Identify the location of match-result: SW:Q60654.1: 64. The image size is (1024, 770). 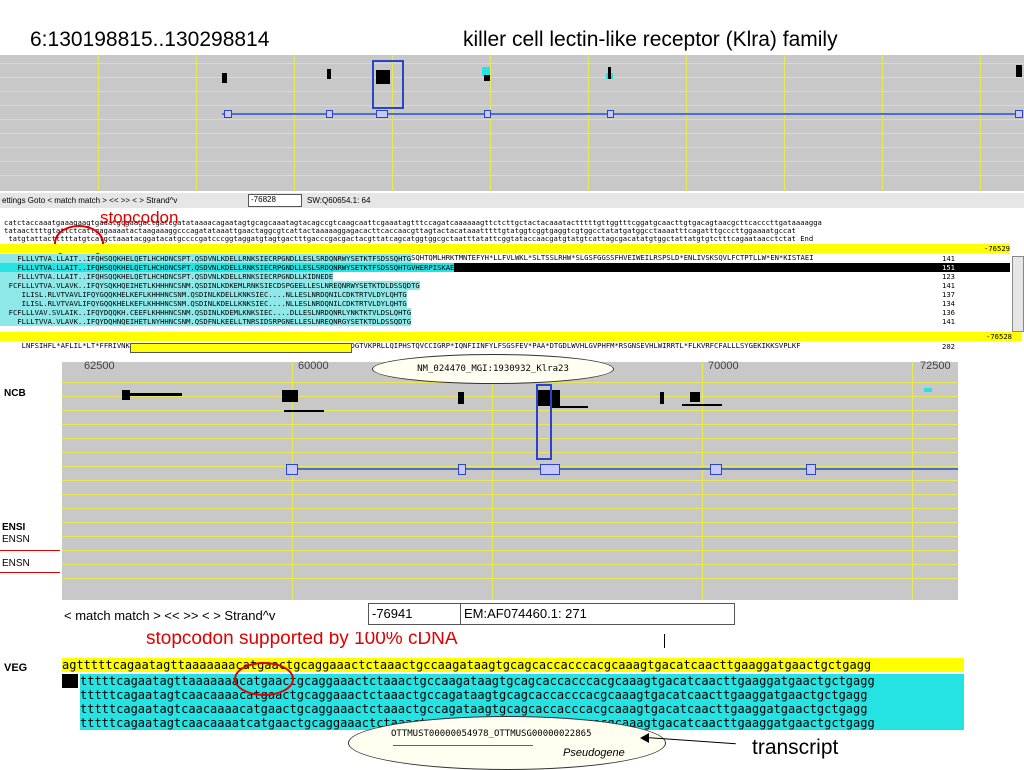
(339, 200).